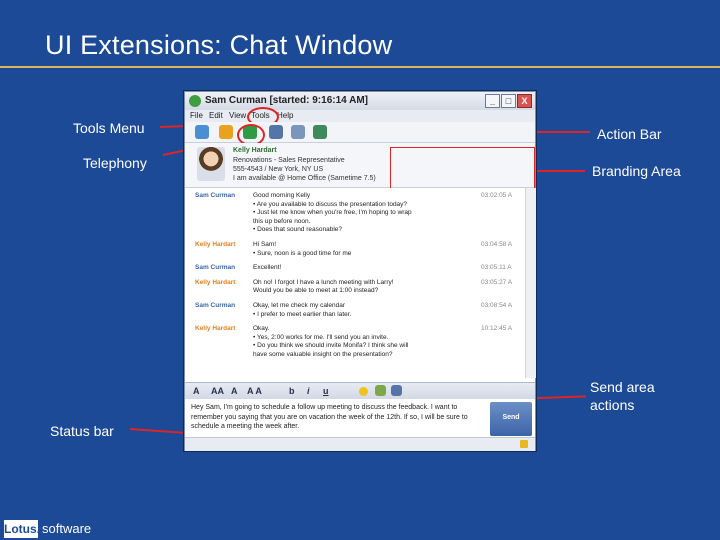 The width and height of the screenshot is (720, 540). I want to click on contact-name: Kelly Hardart, so click(255, 150).